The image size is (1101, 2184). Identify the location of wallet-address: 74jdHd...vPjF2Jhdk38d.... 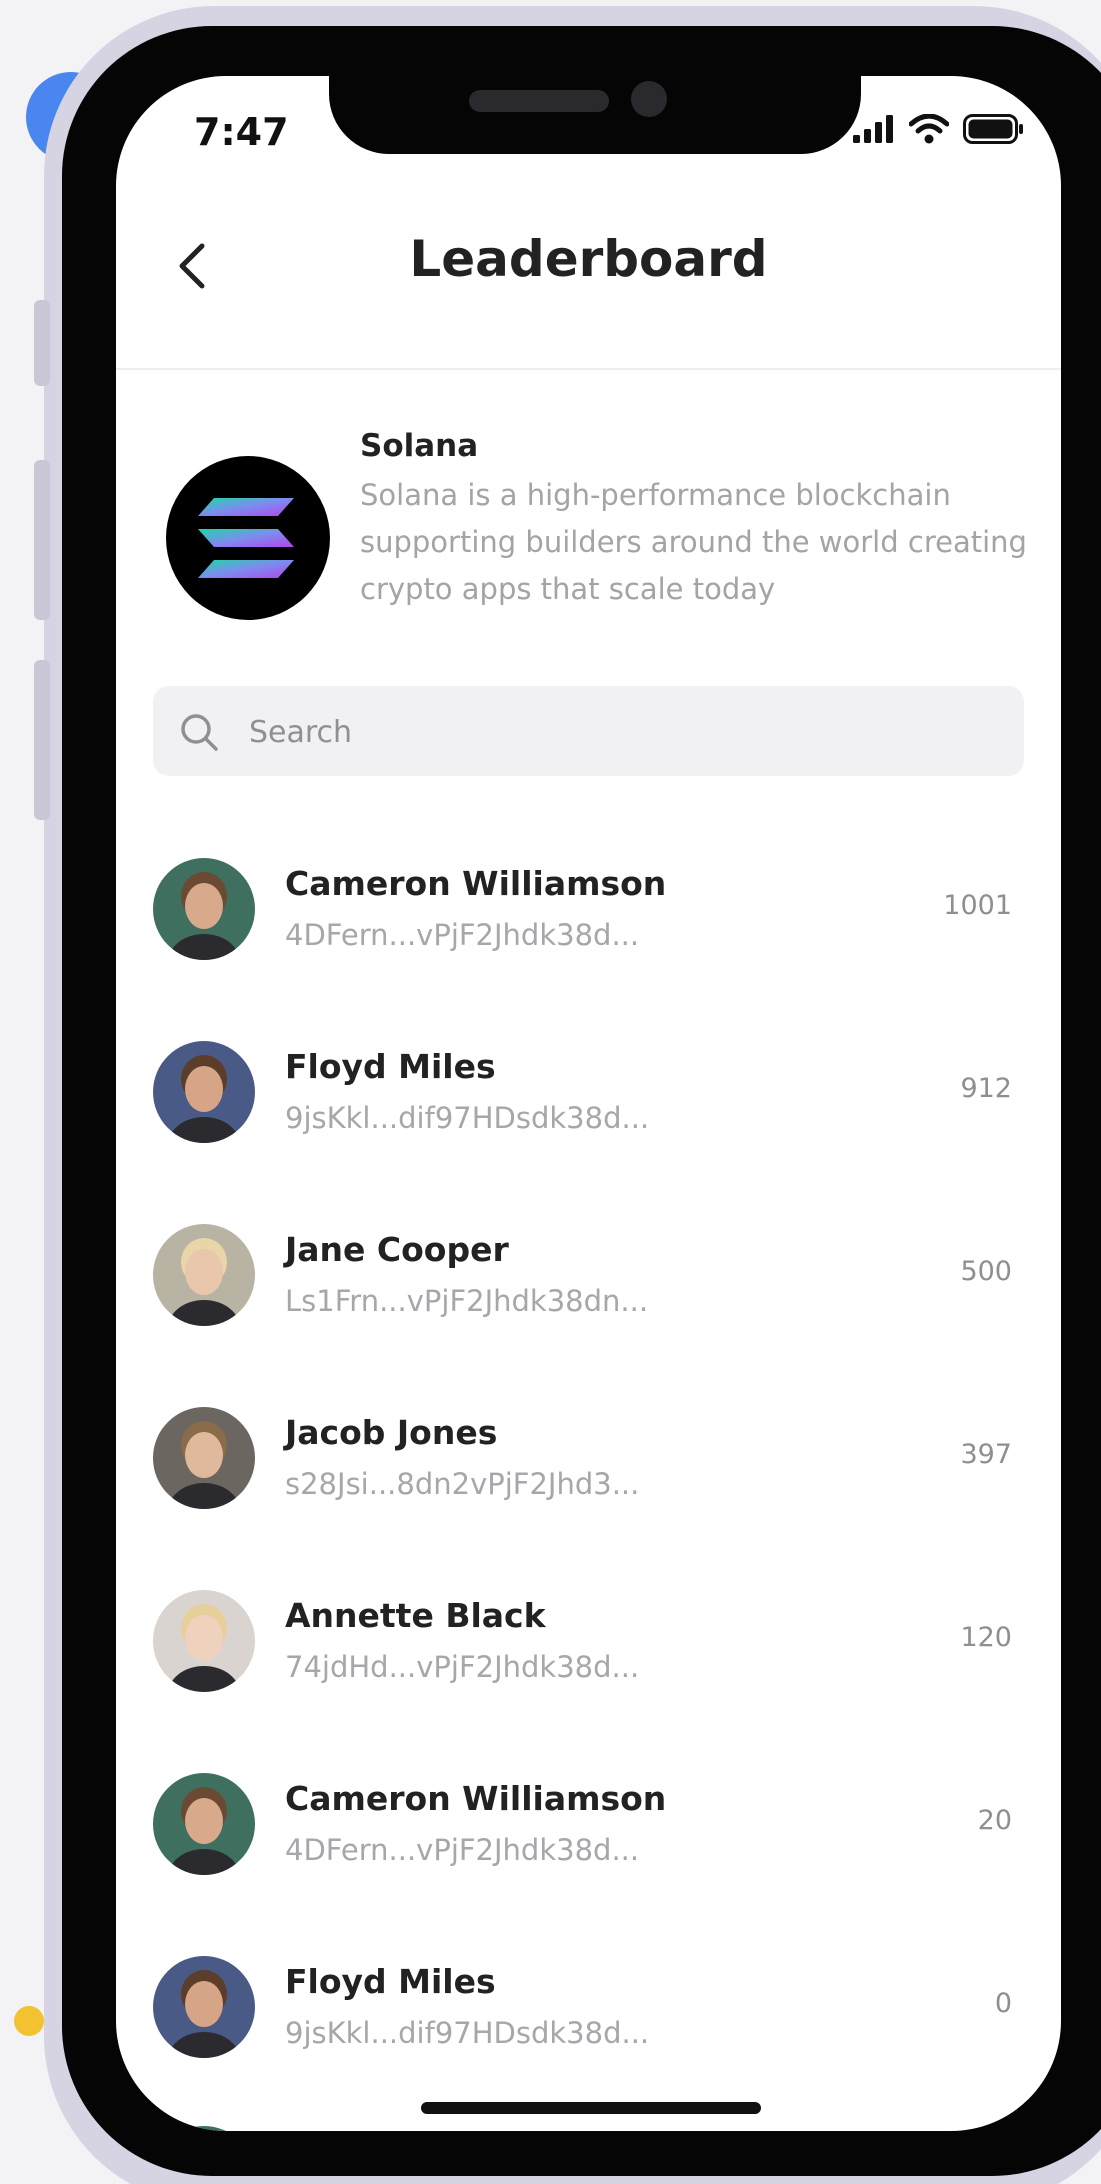
(462, 1667).